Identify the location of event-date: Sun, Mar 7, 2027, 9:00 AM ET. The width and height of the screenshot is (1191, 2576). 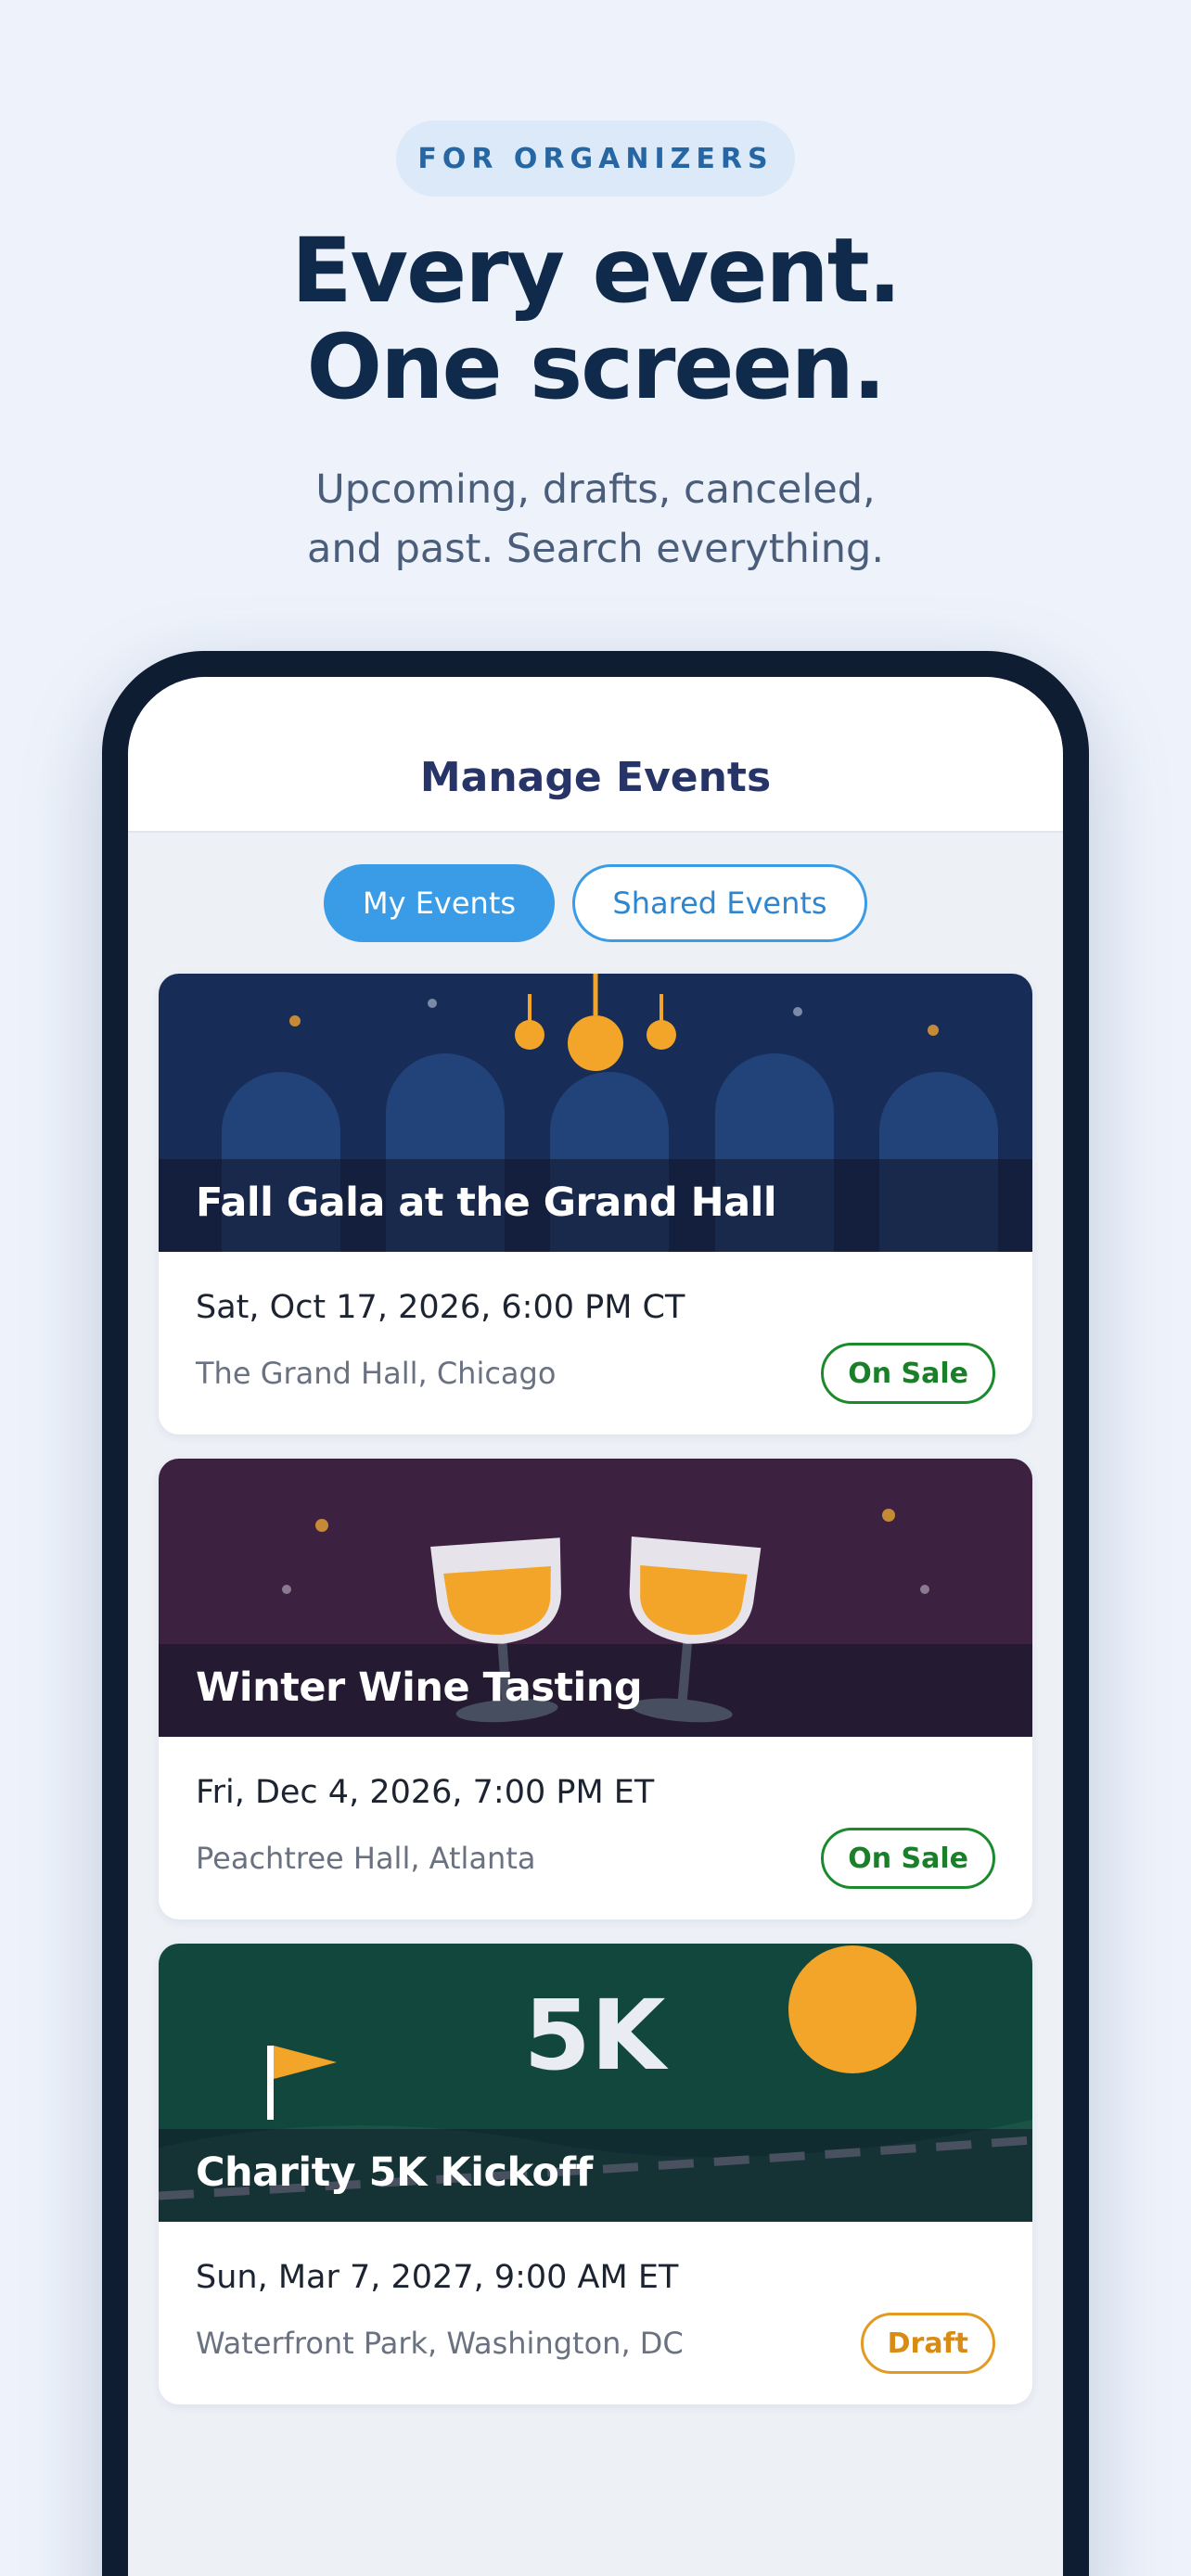
(437, 2277).